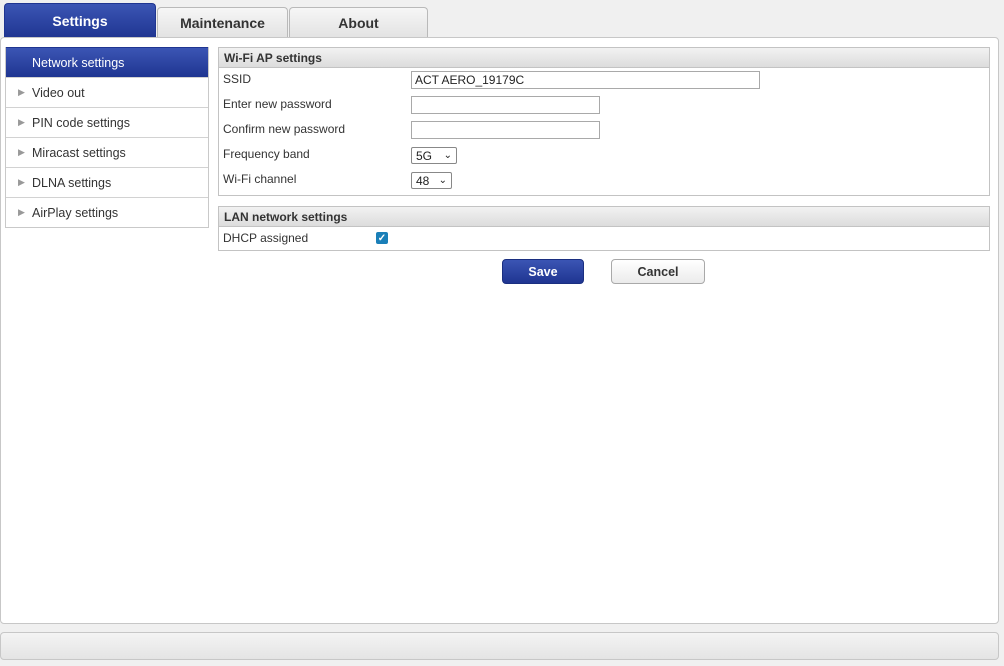 The width and height of the screenshot is (1004, 666). Describe the element at coordinates (75, 212) in the screenshot. I see `sidebar-item-label: AirPlay settings` at that location.